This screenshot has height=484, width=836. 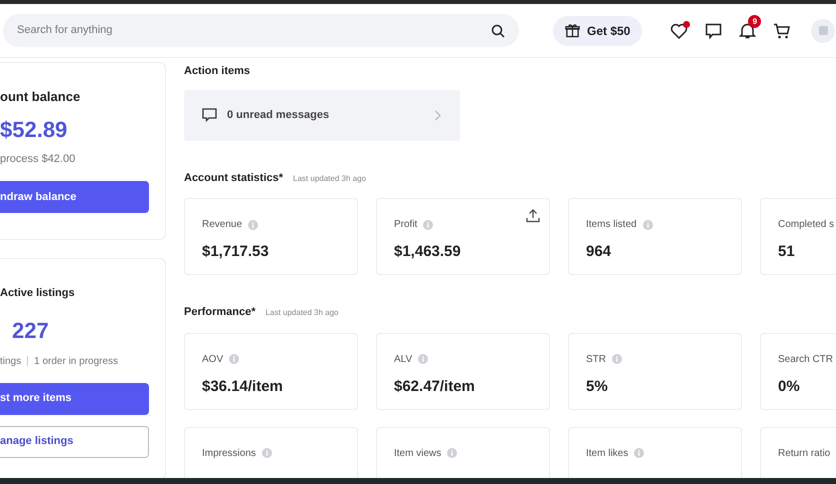 I want to click on section-title: Account statistics*, so click(x=234, y=178).